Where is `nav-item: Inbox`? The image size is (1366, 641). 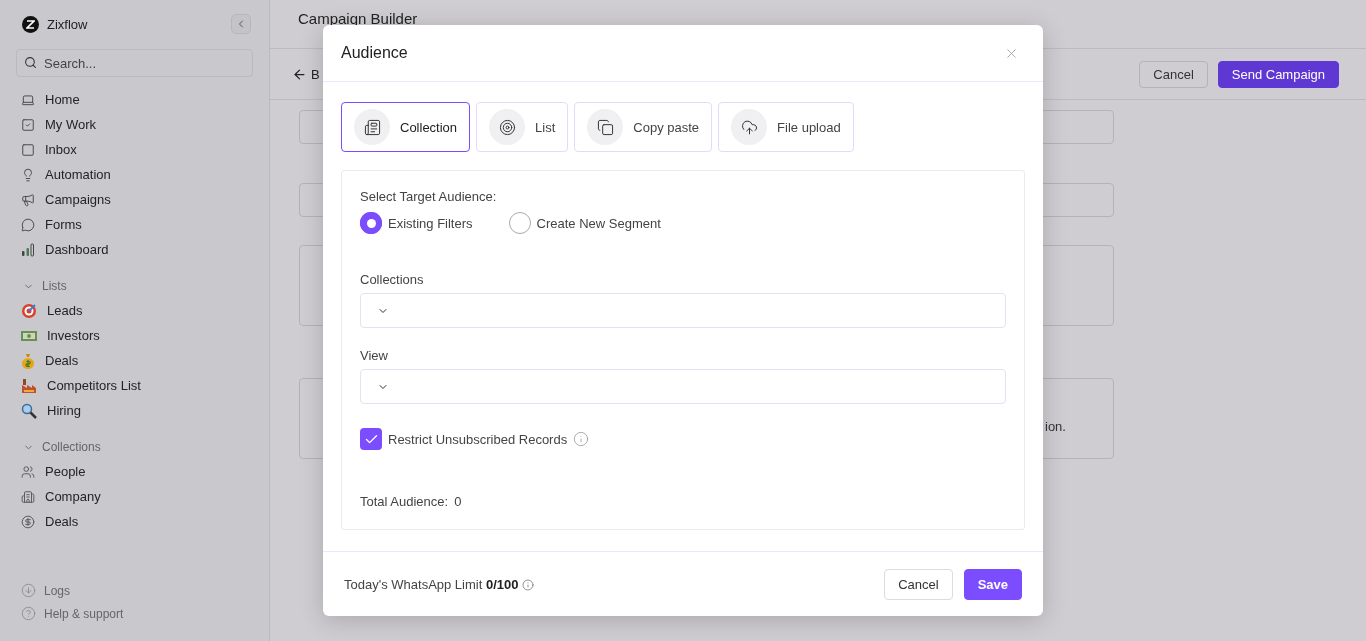 nav-item: Inbox is located at coordinates (134, 149).